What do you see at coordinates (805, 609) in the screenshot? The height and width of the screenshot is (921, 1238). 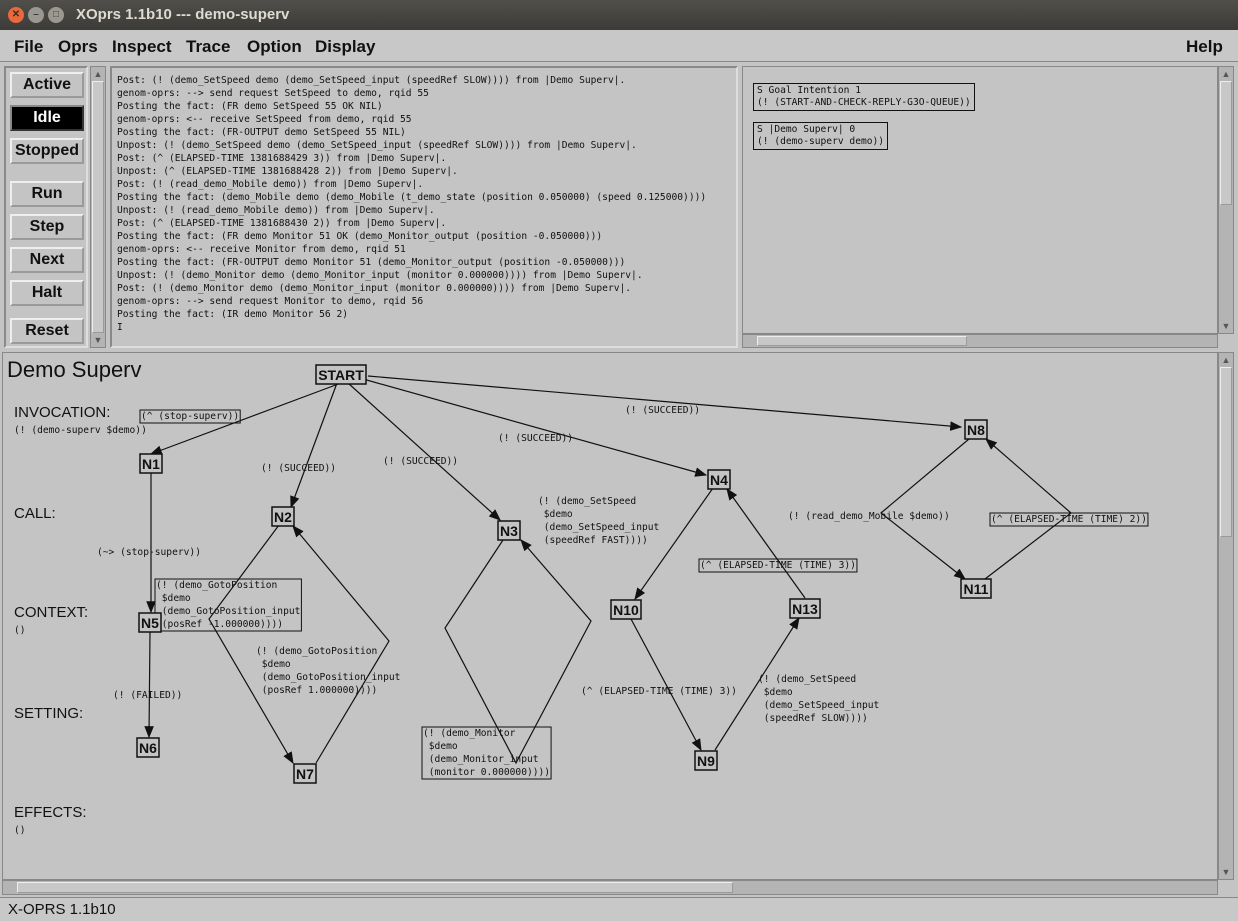 I see `node-label: N13` at bounding box center [805, 609].